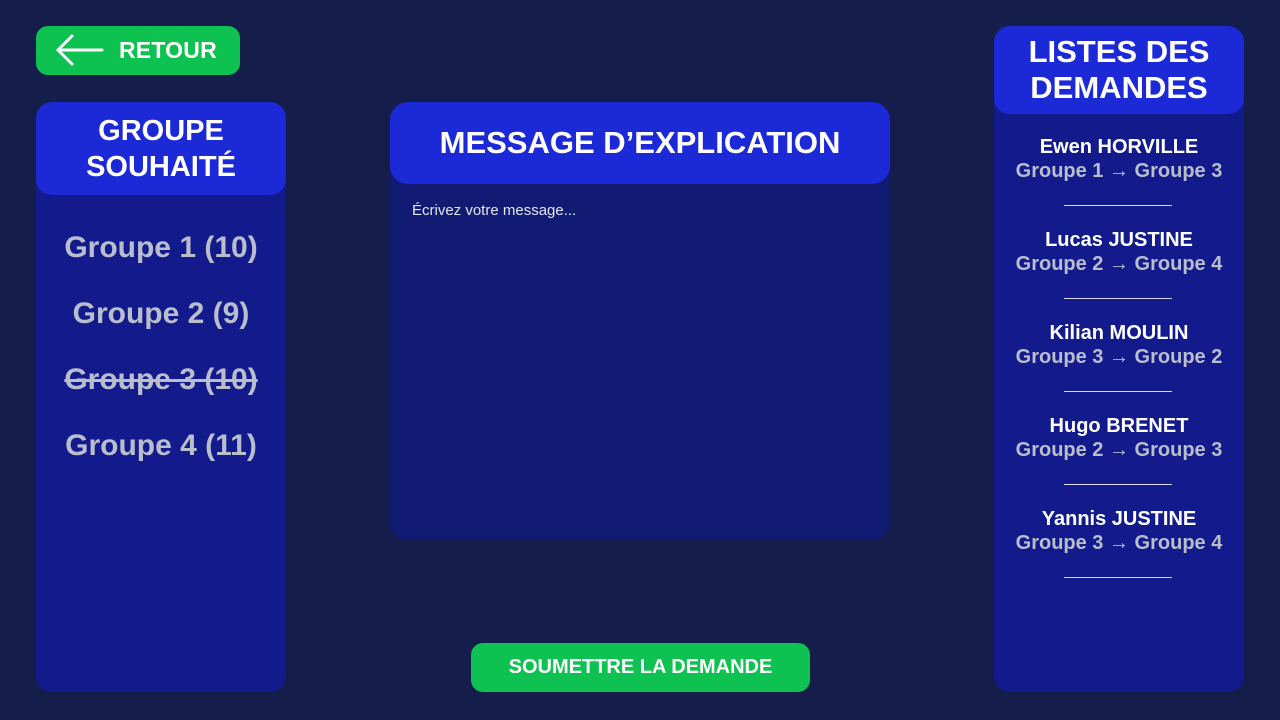 The height and width of the screenshot is (720, 1280). I want to click on back-button-label: RETOUR, so click(168, 50).